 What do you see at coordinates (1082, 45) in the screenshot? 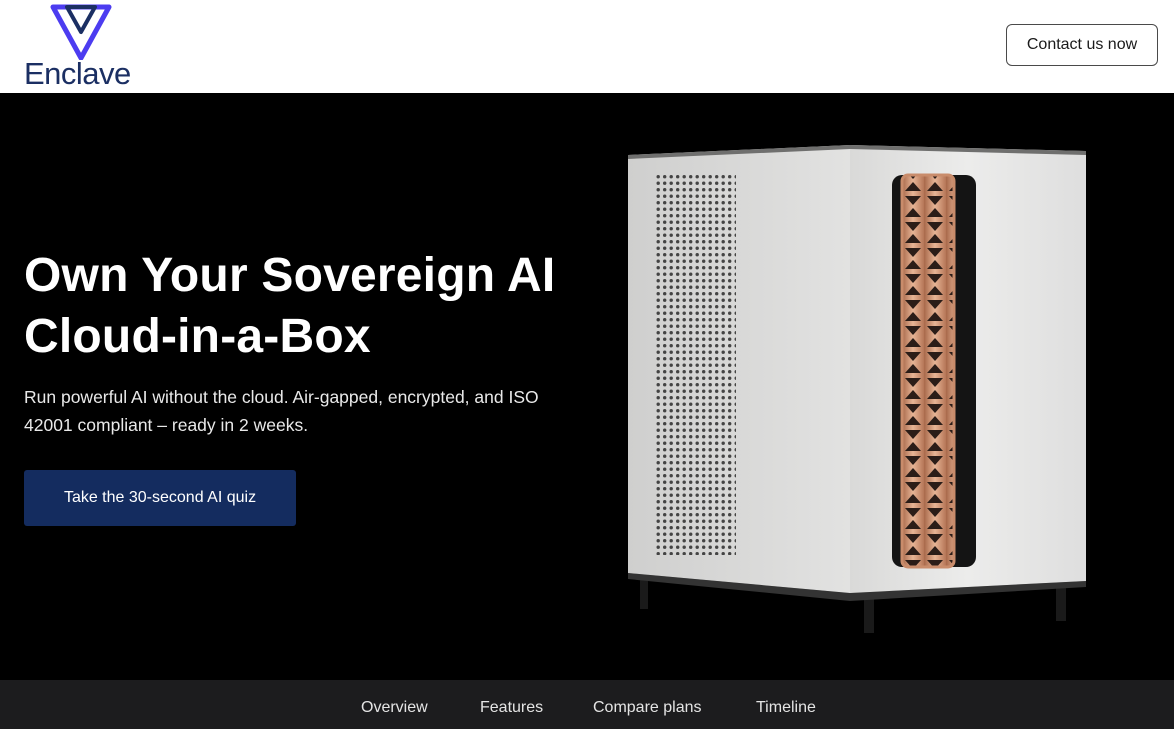
I see `contact-us-button: Contact us now` at bounding box center [1082, 45].